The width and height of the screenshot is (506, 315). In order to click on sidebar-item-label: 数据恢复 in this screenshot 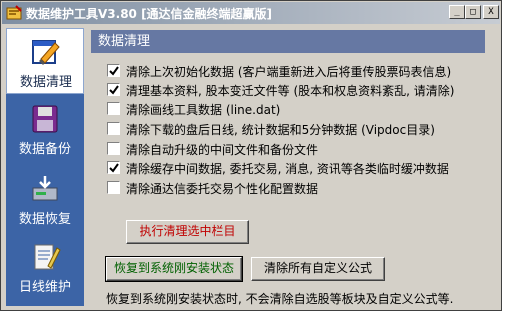, I will do `click(44, 219)`.